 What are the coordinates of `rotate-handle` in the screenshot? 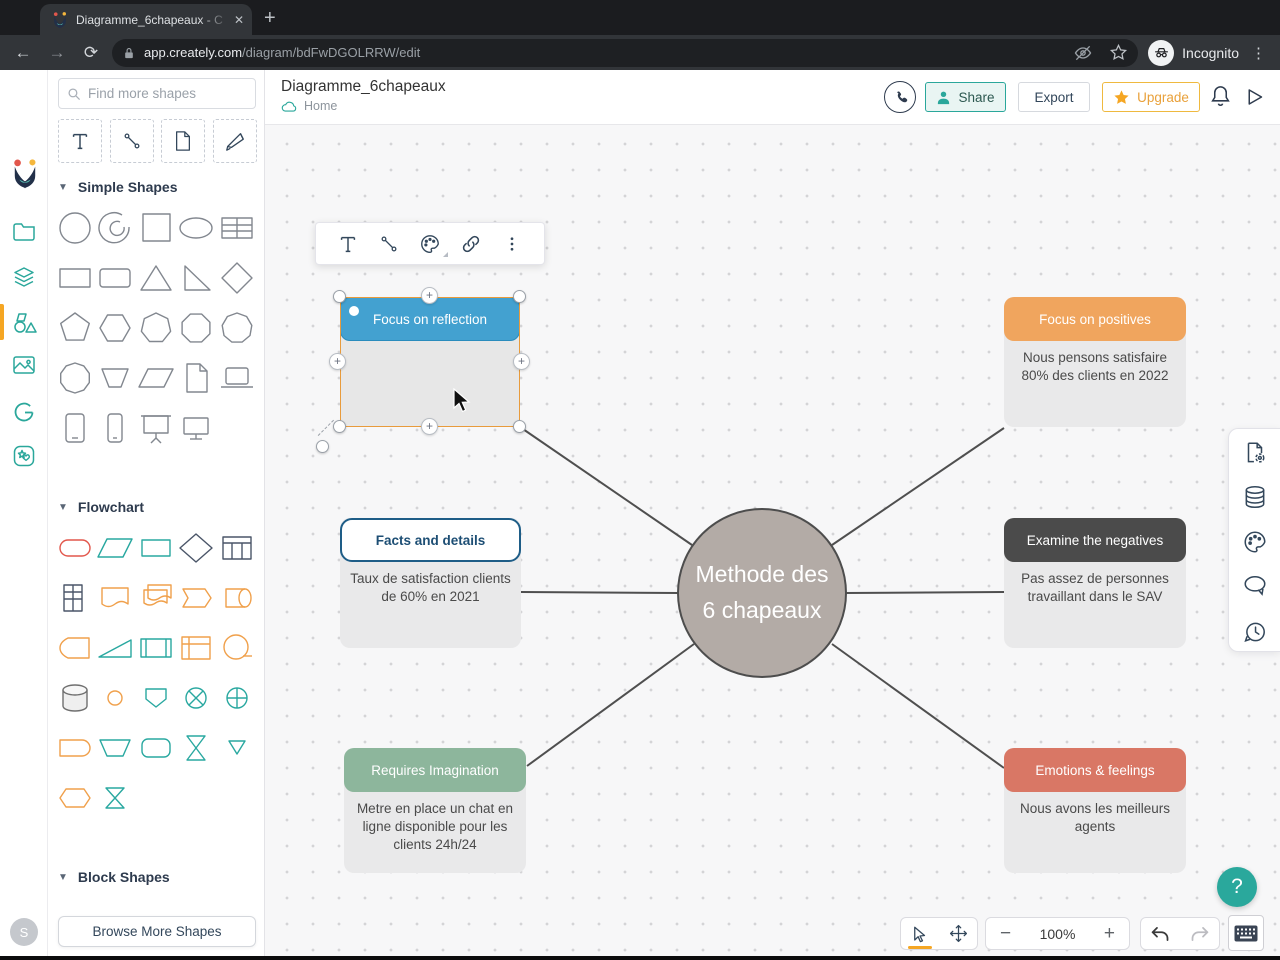 It's located at (322, 446).